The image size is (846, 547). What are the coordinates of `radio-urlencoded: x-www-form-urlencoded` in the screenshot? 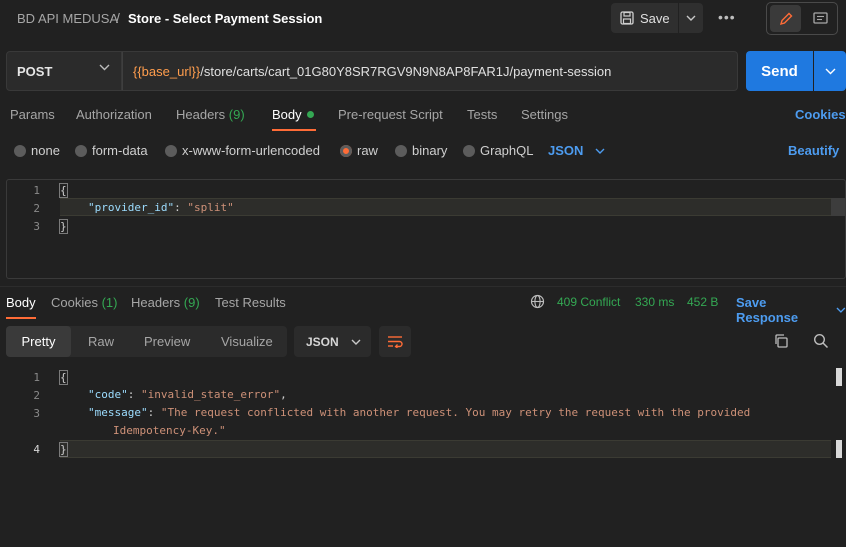 It's located at (242, 150).